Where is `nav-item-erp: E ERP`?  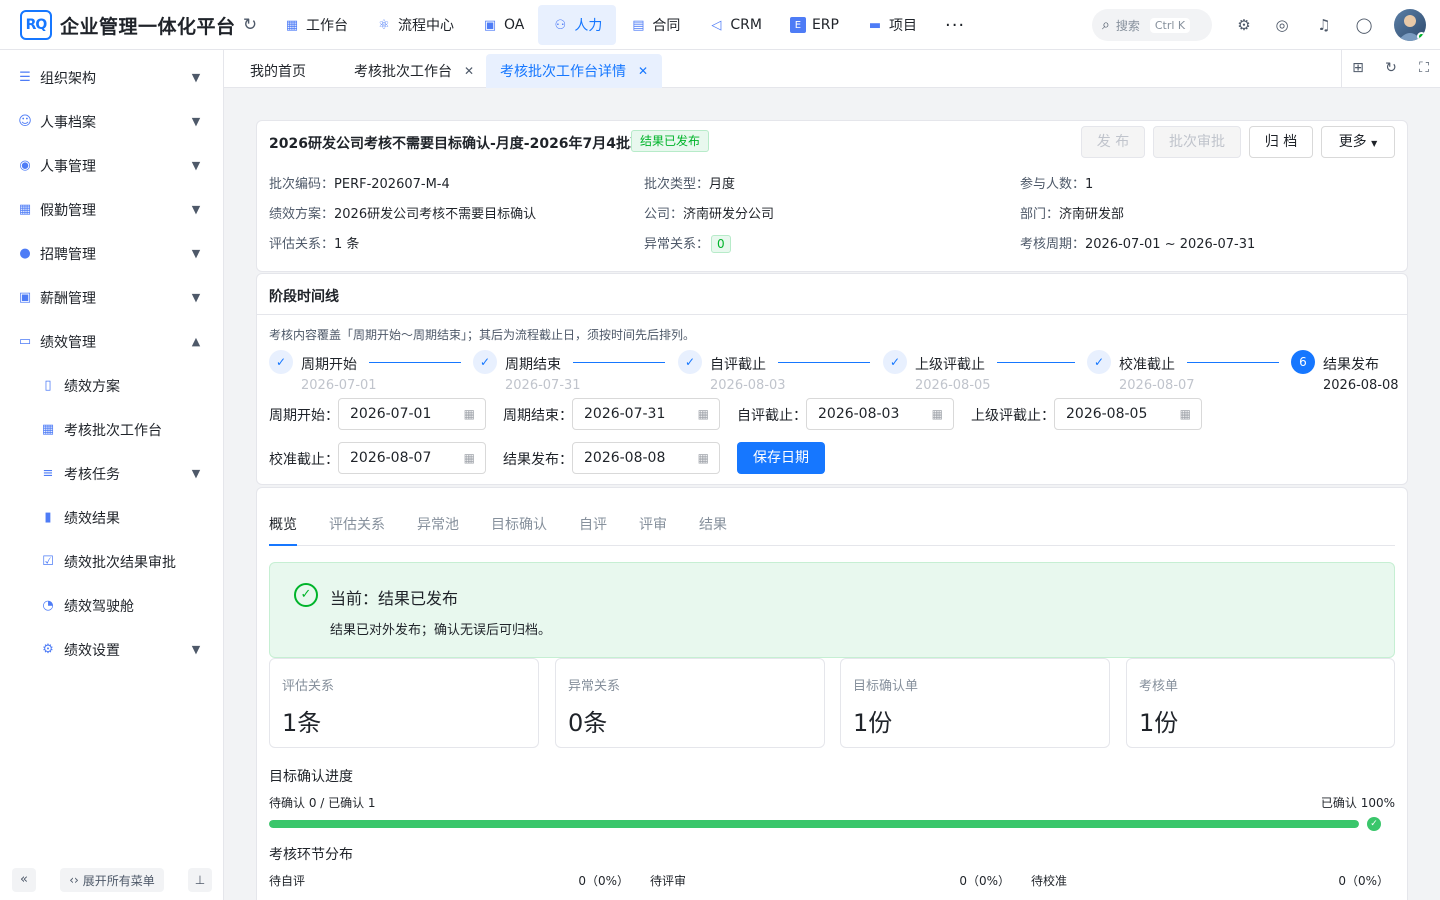
nav-item-erp: E ERP is located at coordinates (814, 25).